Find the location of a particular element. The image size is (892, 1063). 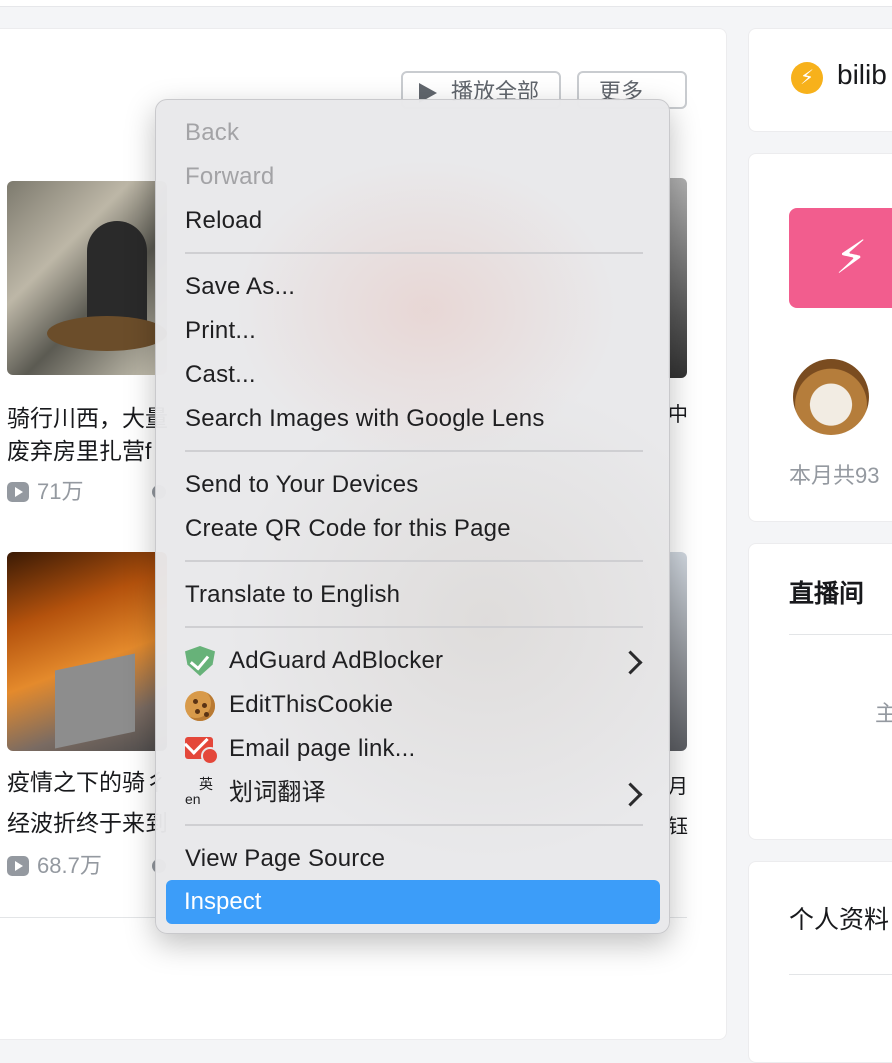

play-count: 68.7万 is located at coordinates (54, 866).